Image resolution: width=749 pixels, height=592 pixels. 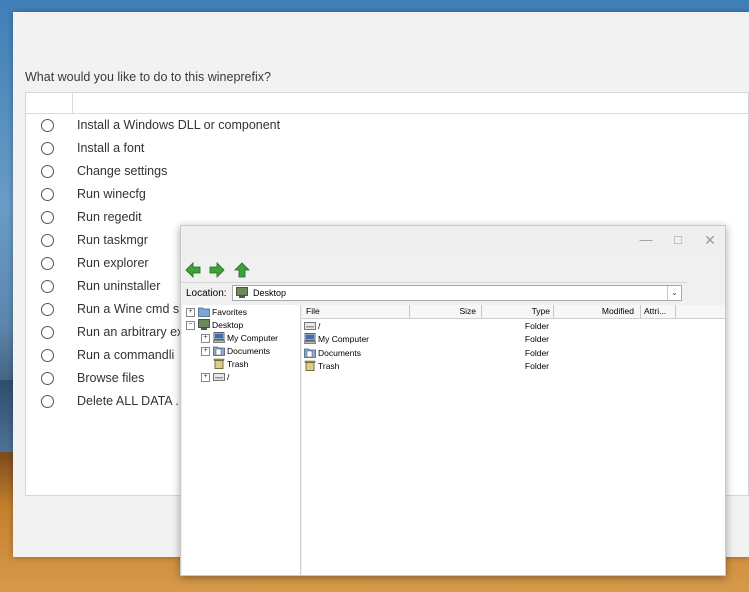 What do you see at coordinates (434, 270) in the screenshot?
I see `toolbar` at bounding box center [434, 270].